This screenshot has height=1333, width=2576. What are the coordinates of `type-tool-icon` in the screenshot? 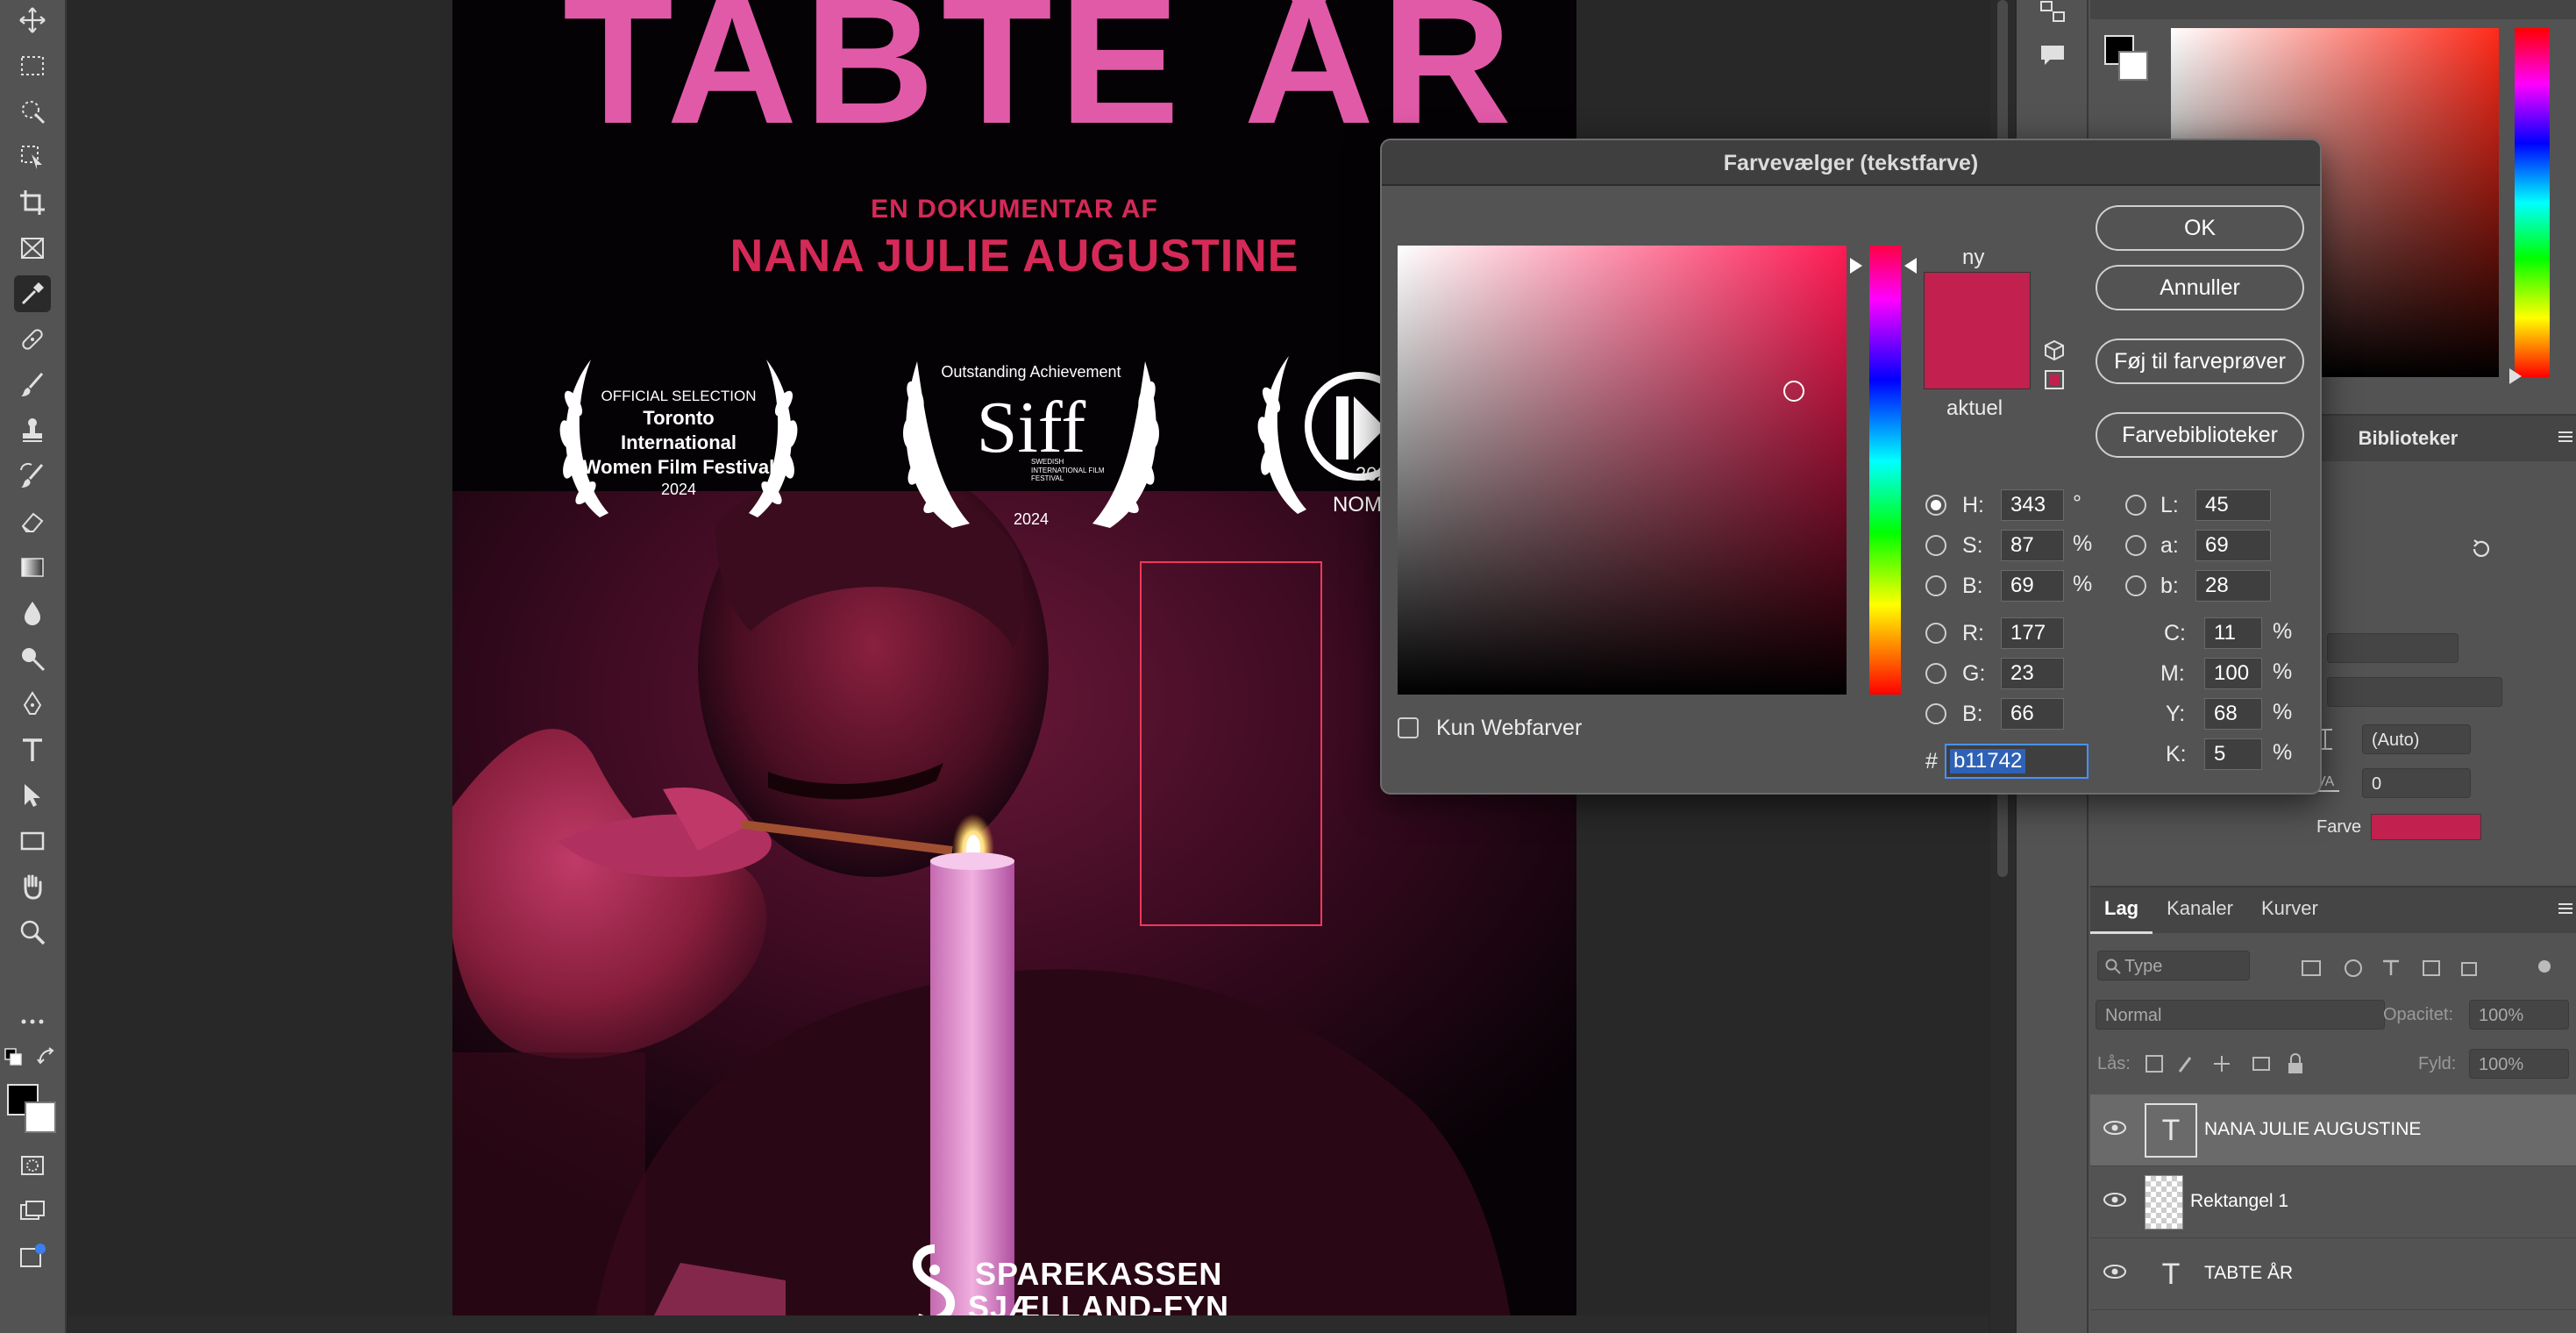 It's located at (32, 749).